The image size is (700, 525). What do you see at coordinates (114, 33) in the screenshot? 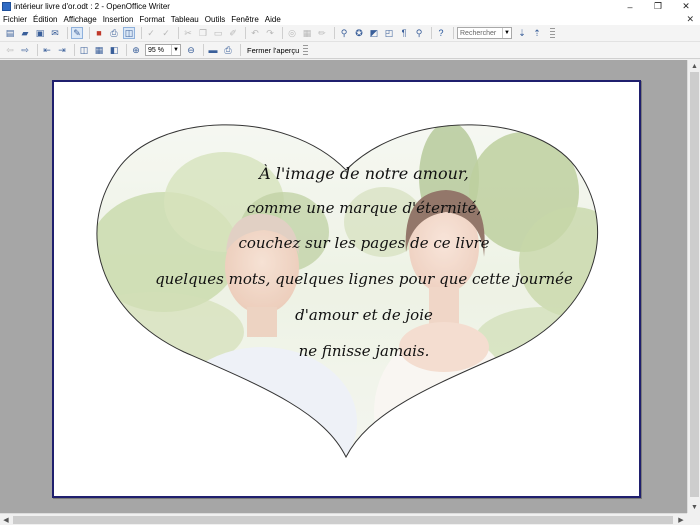
I see `print-icon: ⎙` at bounding box center [114, 33].